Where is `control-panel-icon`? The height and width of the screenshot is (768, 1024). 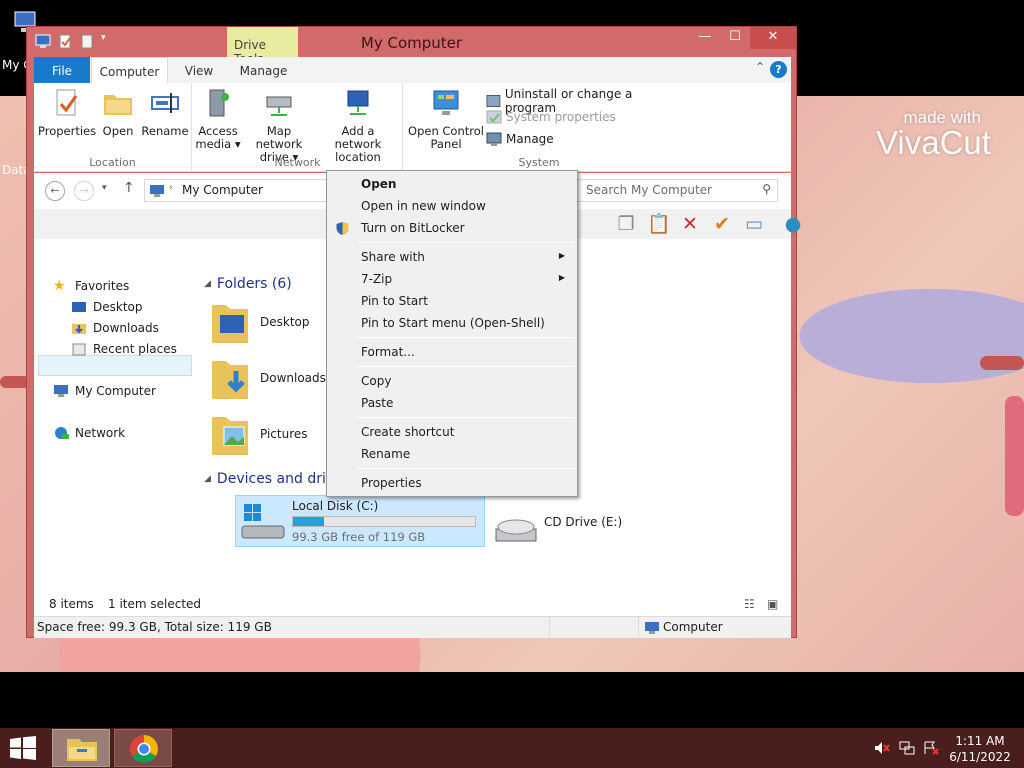
control-panel-icon is located at coordinates (446, 102).